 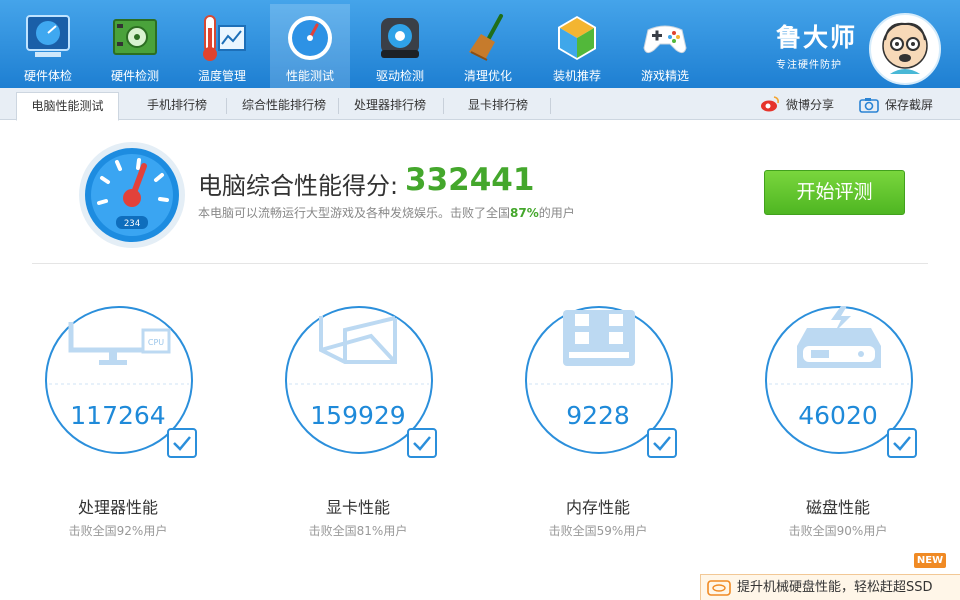 I want to click on section-divider, so click(x=480, y=263).